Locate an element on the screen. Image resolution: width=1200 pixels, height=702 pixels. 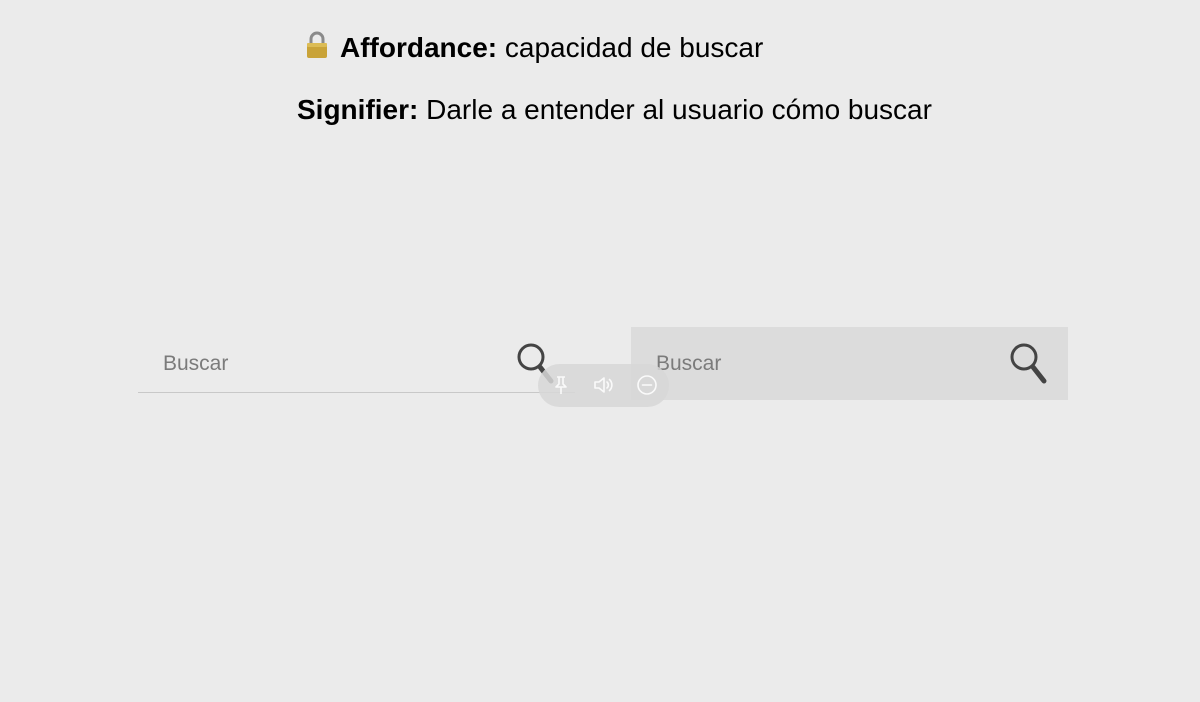
lock-icon is located at coordinates (317, 49).